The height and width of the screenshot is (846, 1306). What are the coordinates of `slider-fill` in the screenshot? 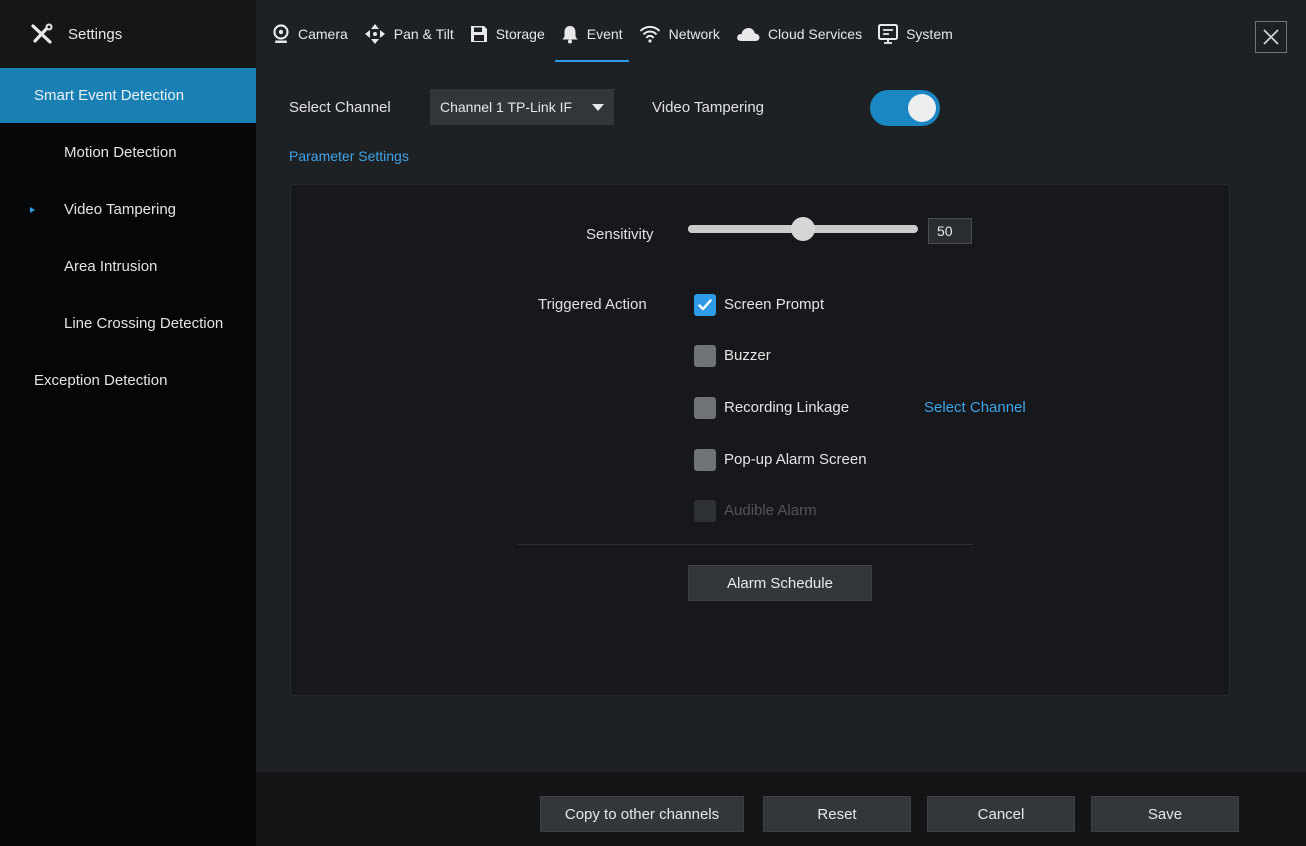 It's located at (745, 229).